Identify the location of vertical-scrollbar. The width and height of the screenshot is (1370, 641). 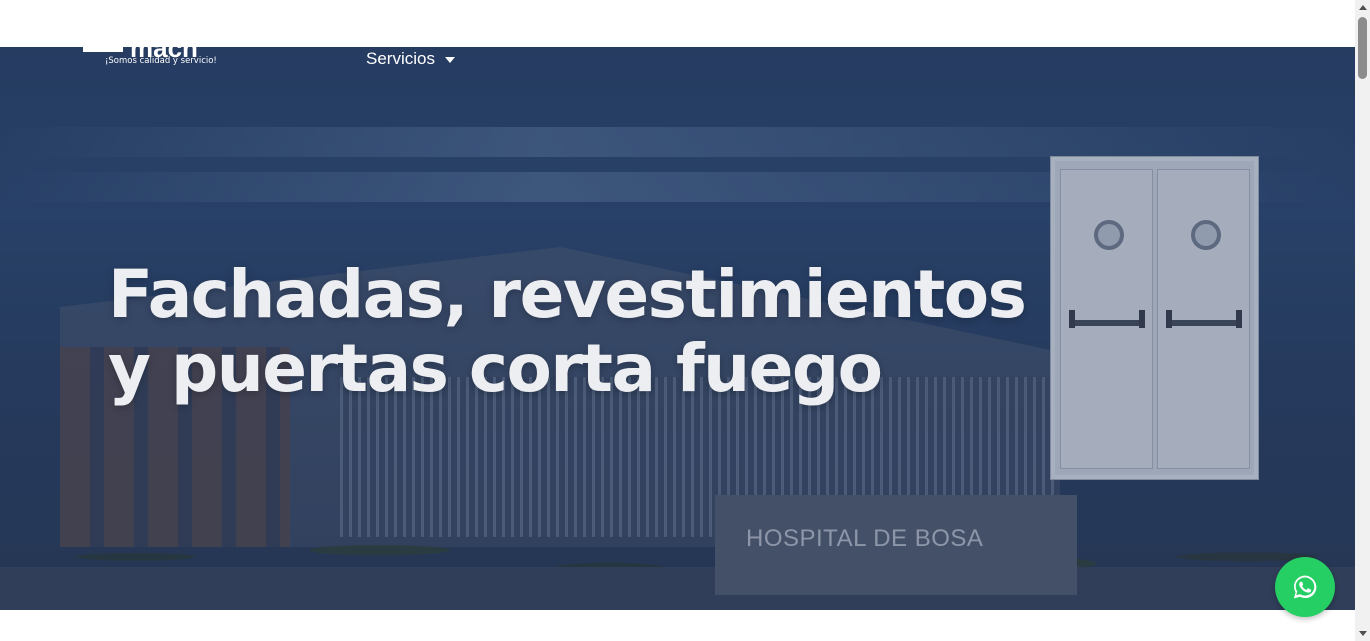
(1362, 320).